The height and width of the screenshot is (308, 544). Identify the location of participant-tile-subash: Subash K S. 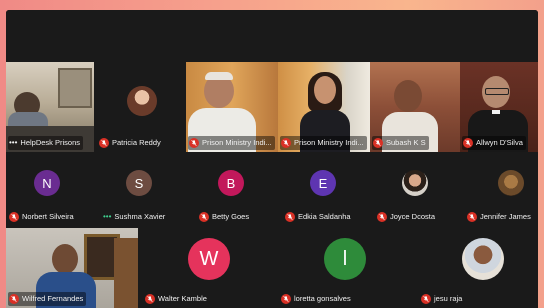
(415, 107).